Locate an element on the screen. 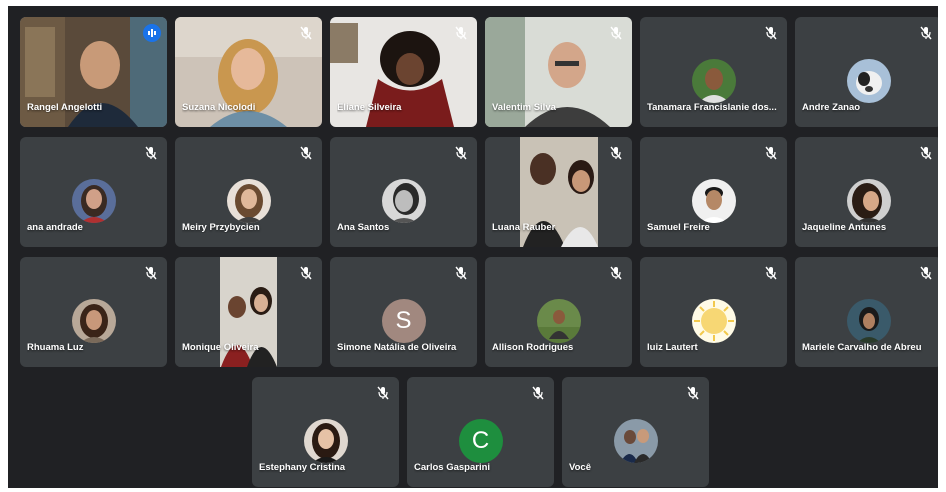 The image size is (946, 492). participant-tile: Rangel Angelotti is located at coordinates (93, 72).